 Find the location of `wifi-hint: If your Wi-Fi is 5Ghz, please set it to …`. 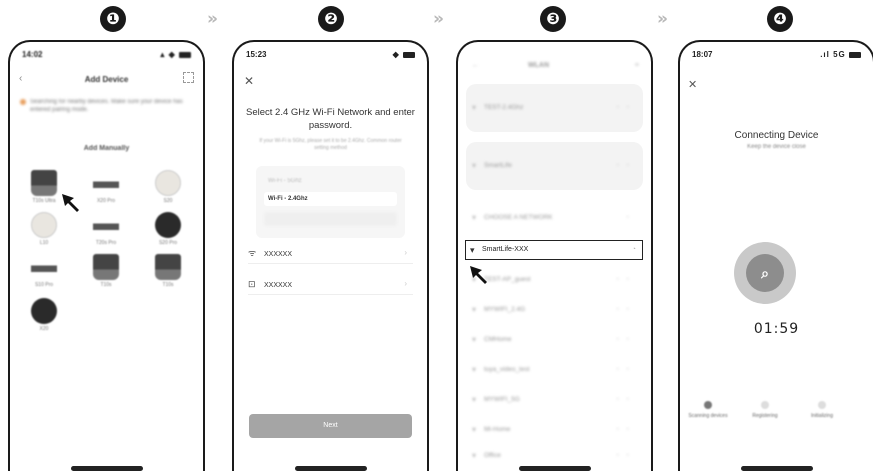

wifi-hint: If your Wi-Fi is 5Ghz, please set it to … is located at coordinates (330, 144).